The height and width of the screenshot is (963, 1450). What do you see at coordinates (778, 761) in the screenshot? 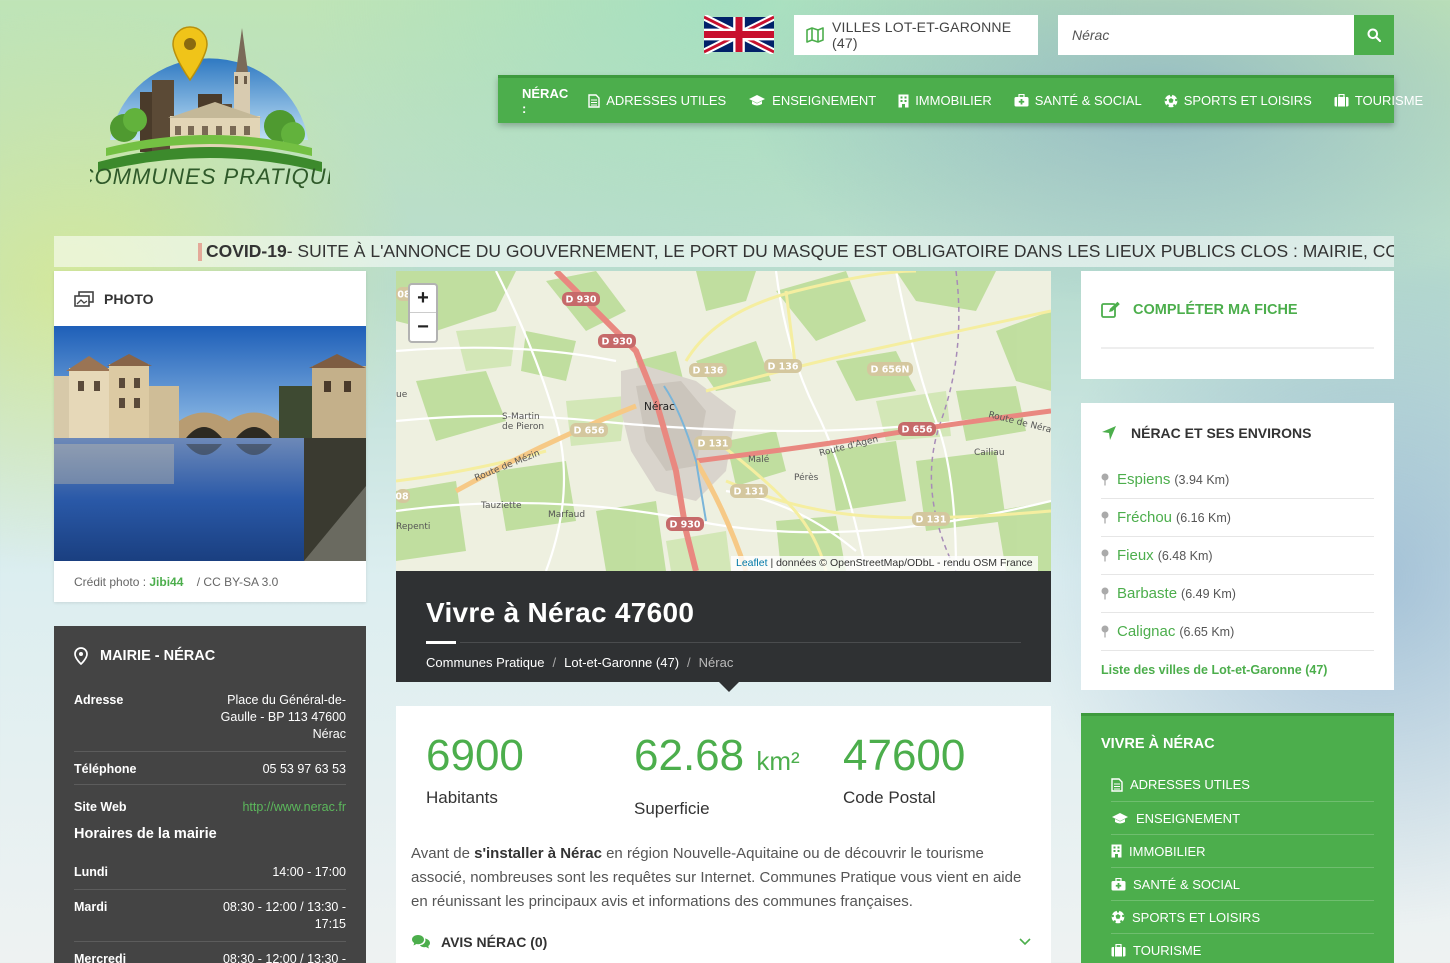
I see `superficie-unit: km²` at bounding box center [778, 761].